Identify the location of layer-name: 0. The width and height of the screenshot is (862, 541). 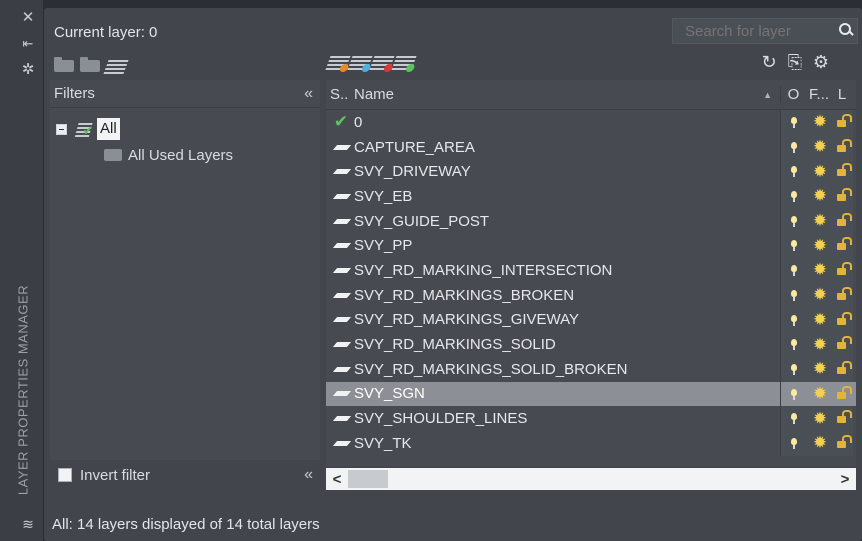
(566, 122).